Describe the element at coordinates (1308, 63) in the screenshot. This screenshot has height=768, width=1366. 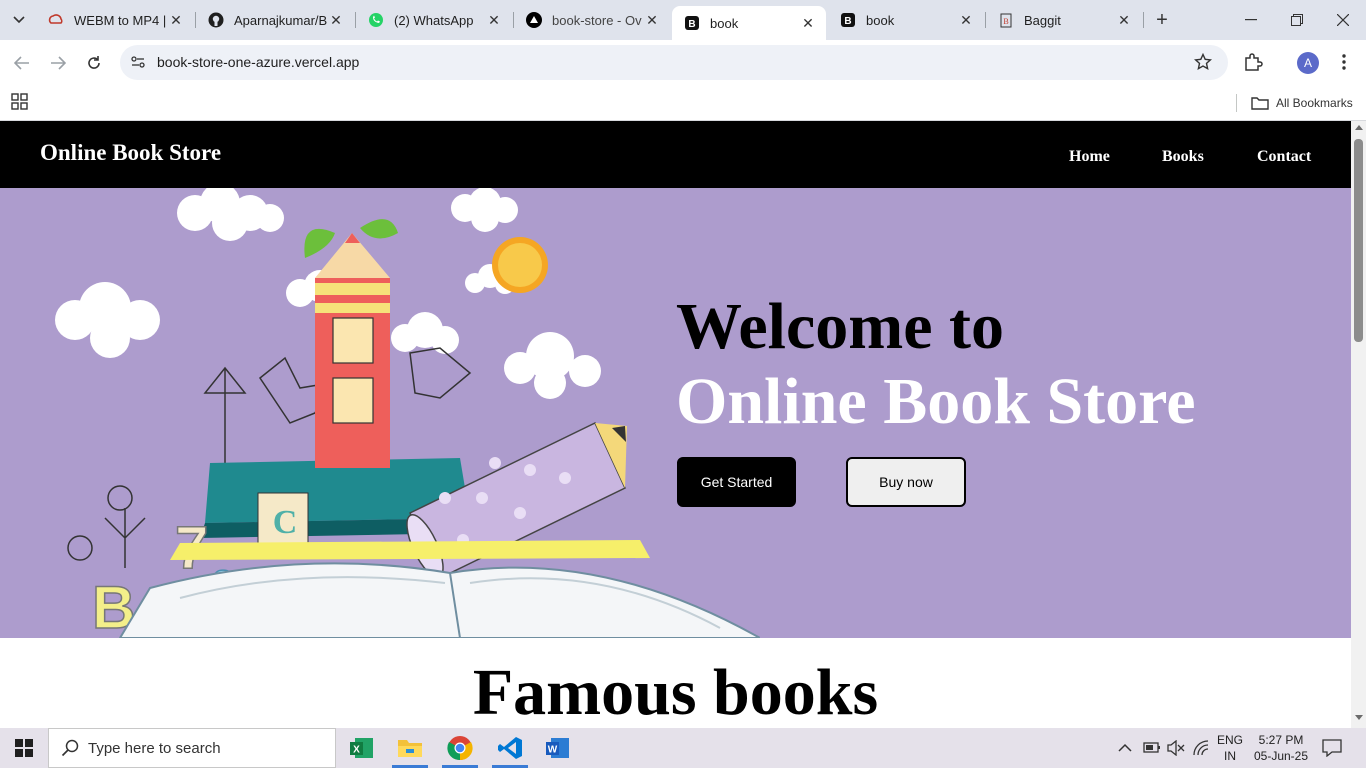
I see `profile-avatar: A` at that location.